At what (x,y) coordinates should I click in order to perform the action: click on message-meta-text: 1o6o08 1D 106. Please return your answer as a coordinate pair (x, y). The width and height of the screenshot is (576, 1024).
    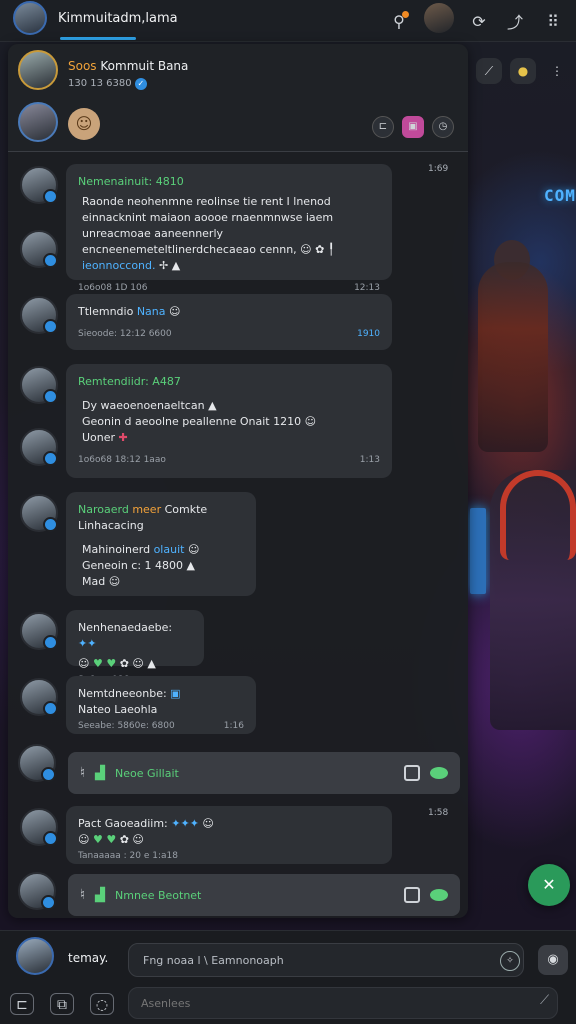
    Looking at the image, I should click on (113, 288).